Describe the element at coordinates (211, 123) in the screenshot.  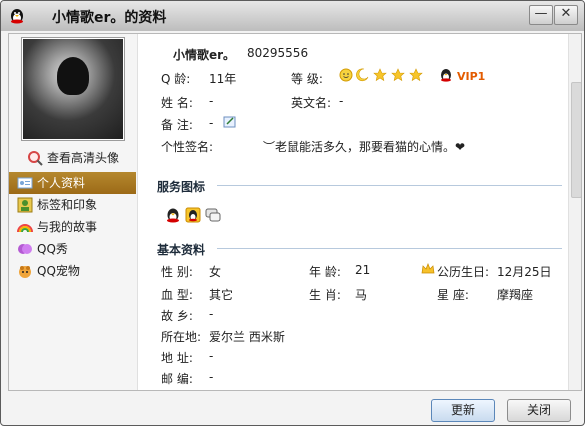
I see `remark-value: -` at that location.